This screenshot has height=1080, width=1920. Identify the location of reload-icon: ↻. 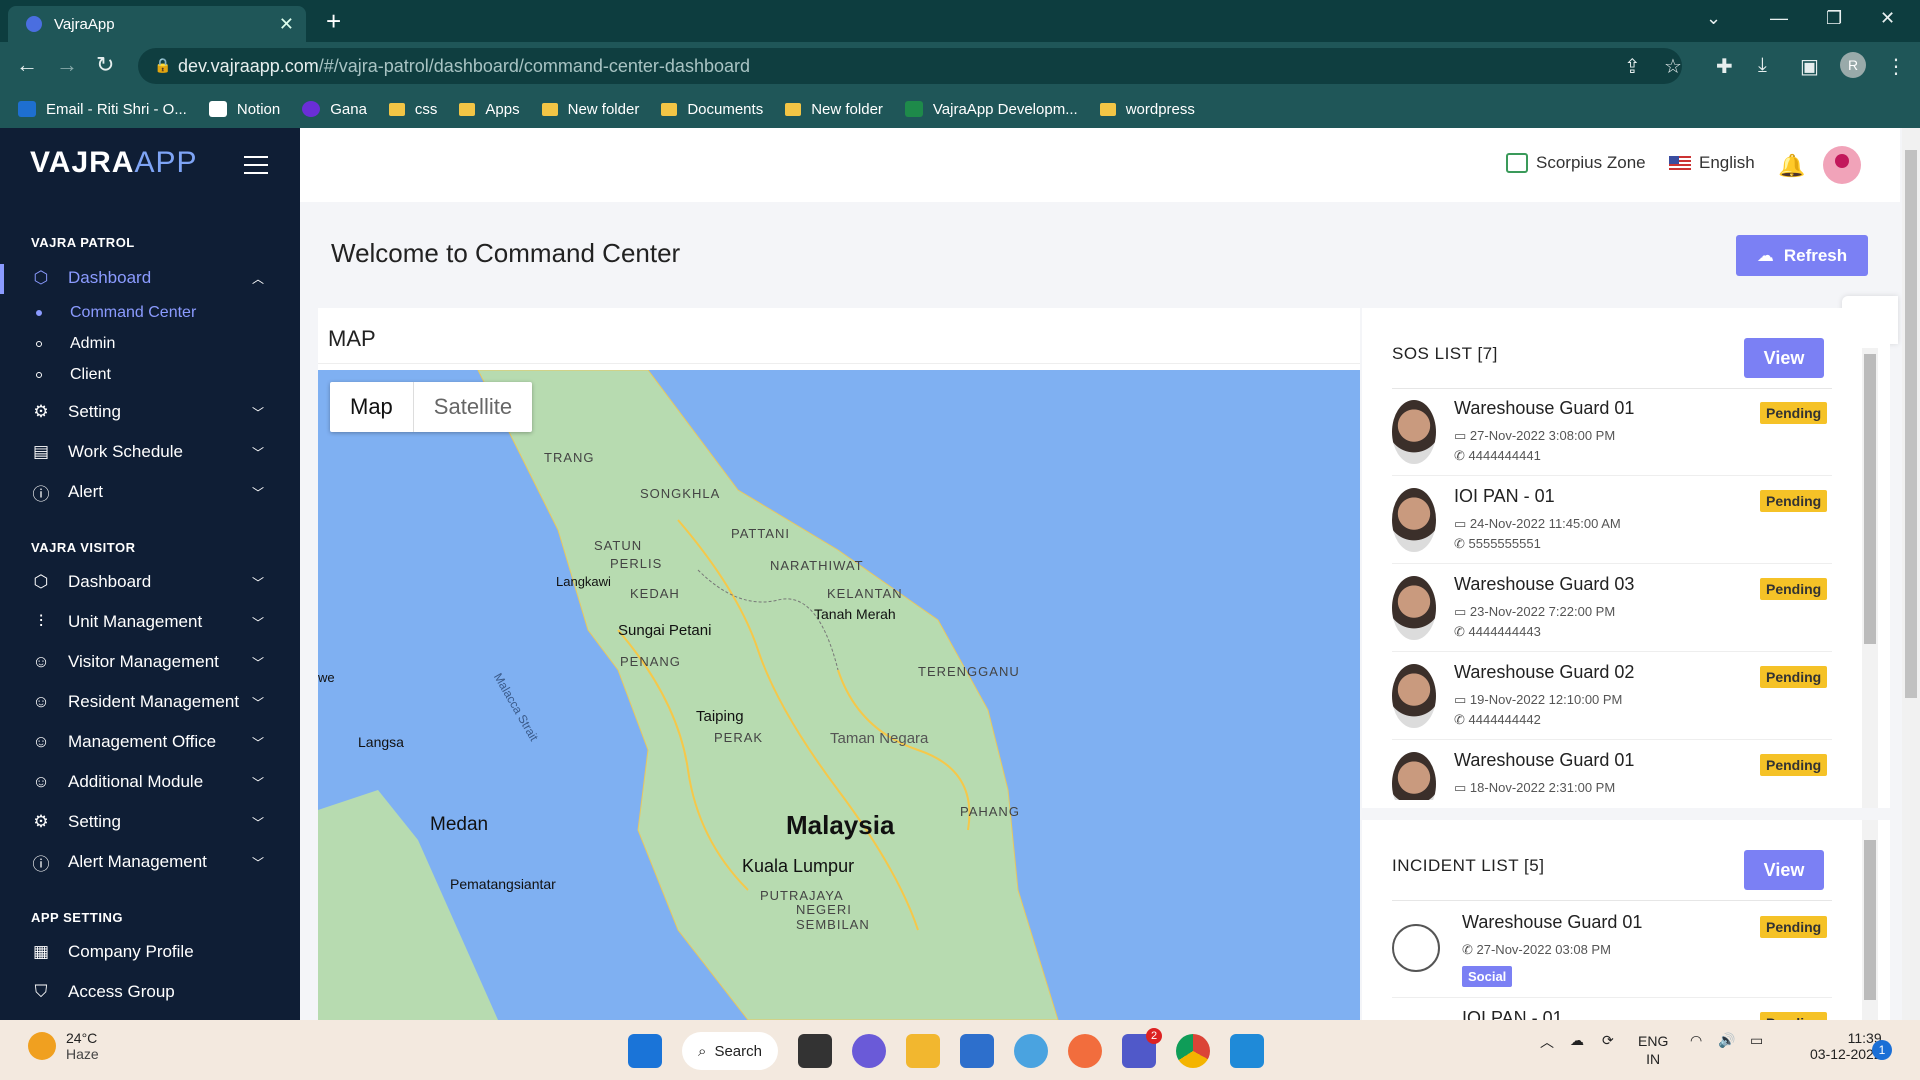
(105, 65).